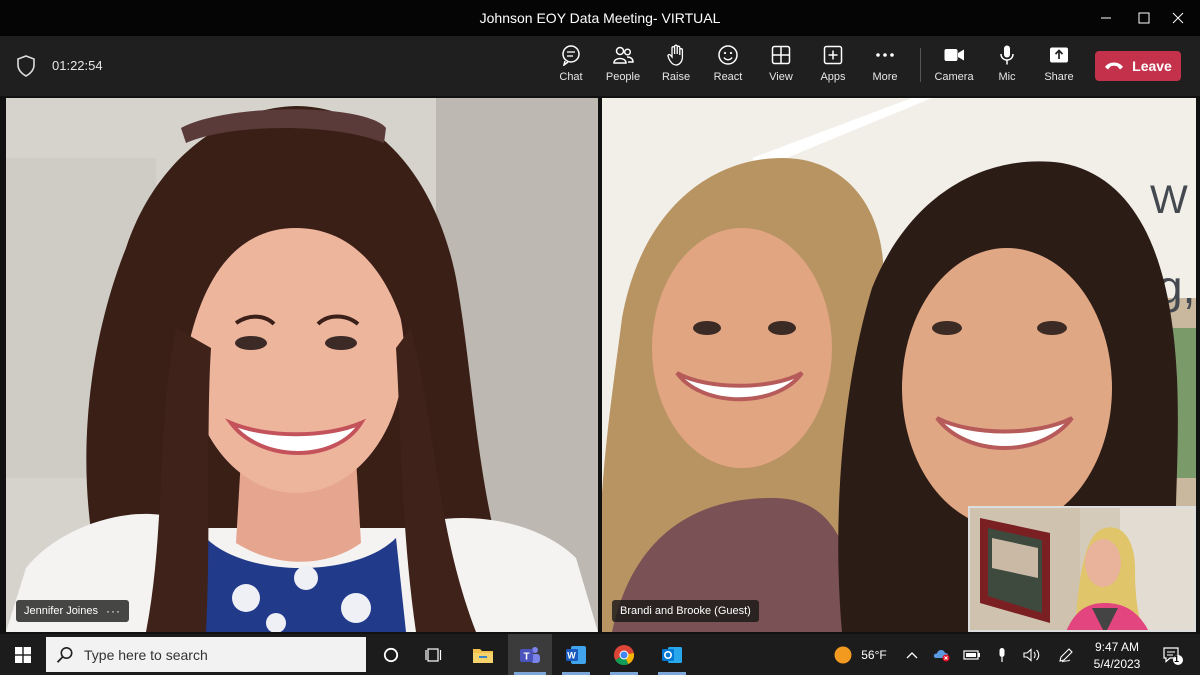  I want to click on apps-button: Apps, so click(833, 67).